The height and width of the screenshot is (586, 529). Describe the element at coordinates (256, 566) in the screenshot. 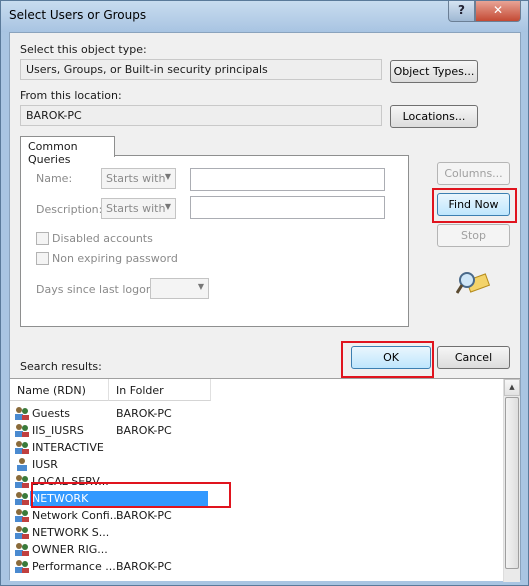

I see `table-row: Performance ... BAROK-PC` at that location.